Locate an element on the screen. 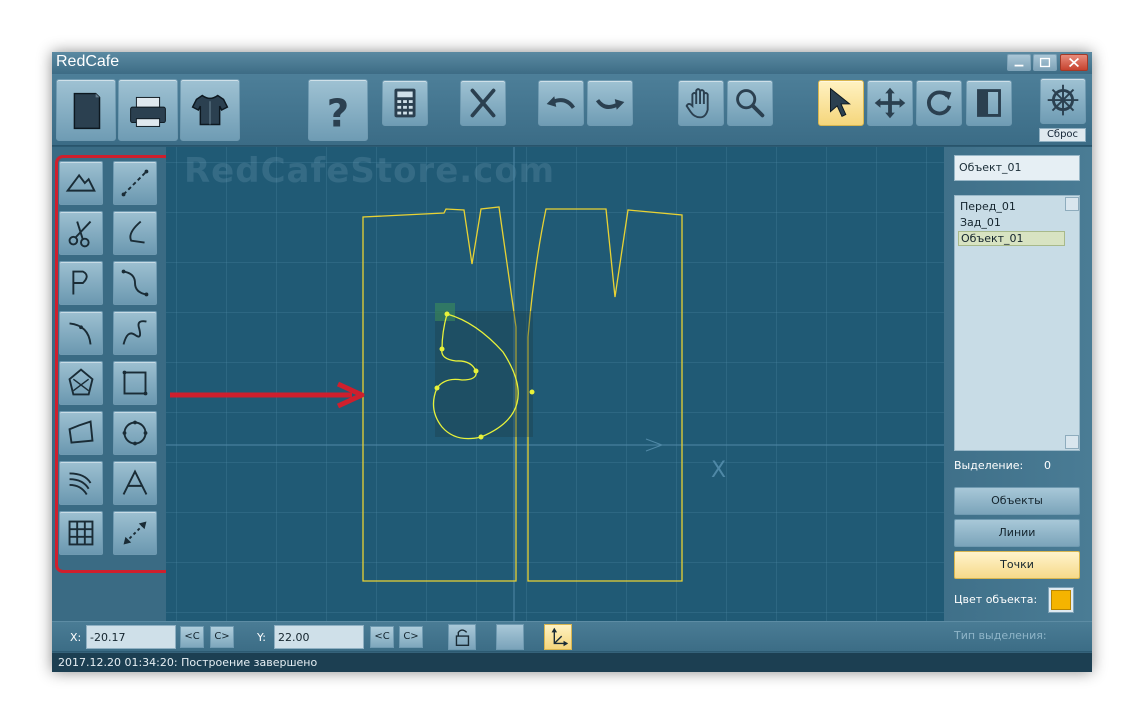 The height and width of the screenshot is (724, 1144). select-button is located at coordinates (841, 103).